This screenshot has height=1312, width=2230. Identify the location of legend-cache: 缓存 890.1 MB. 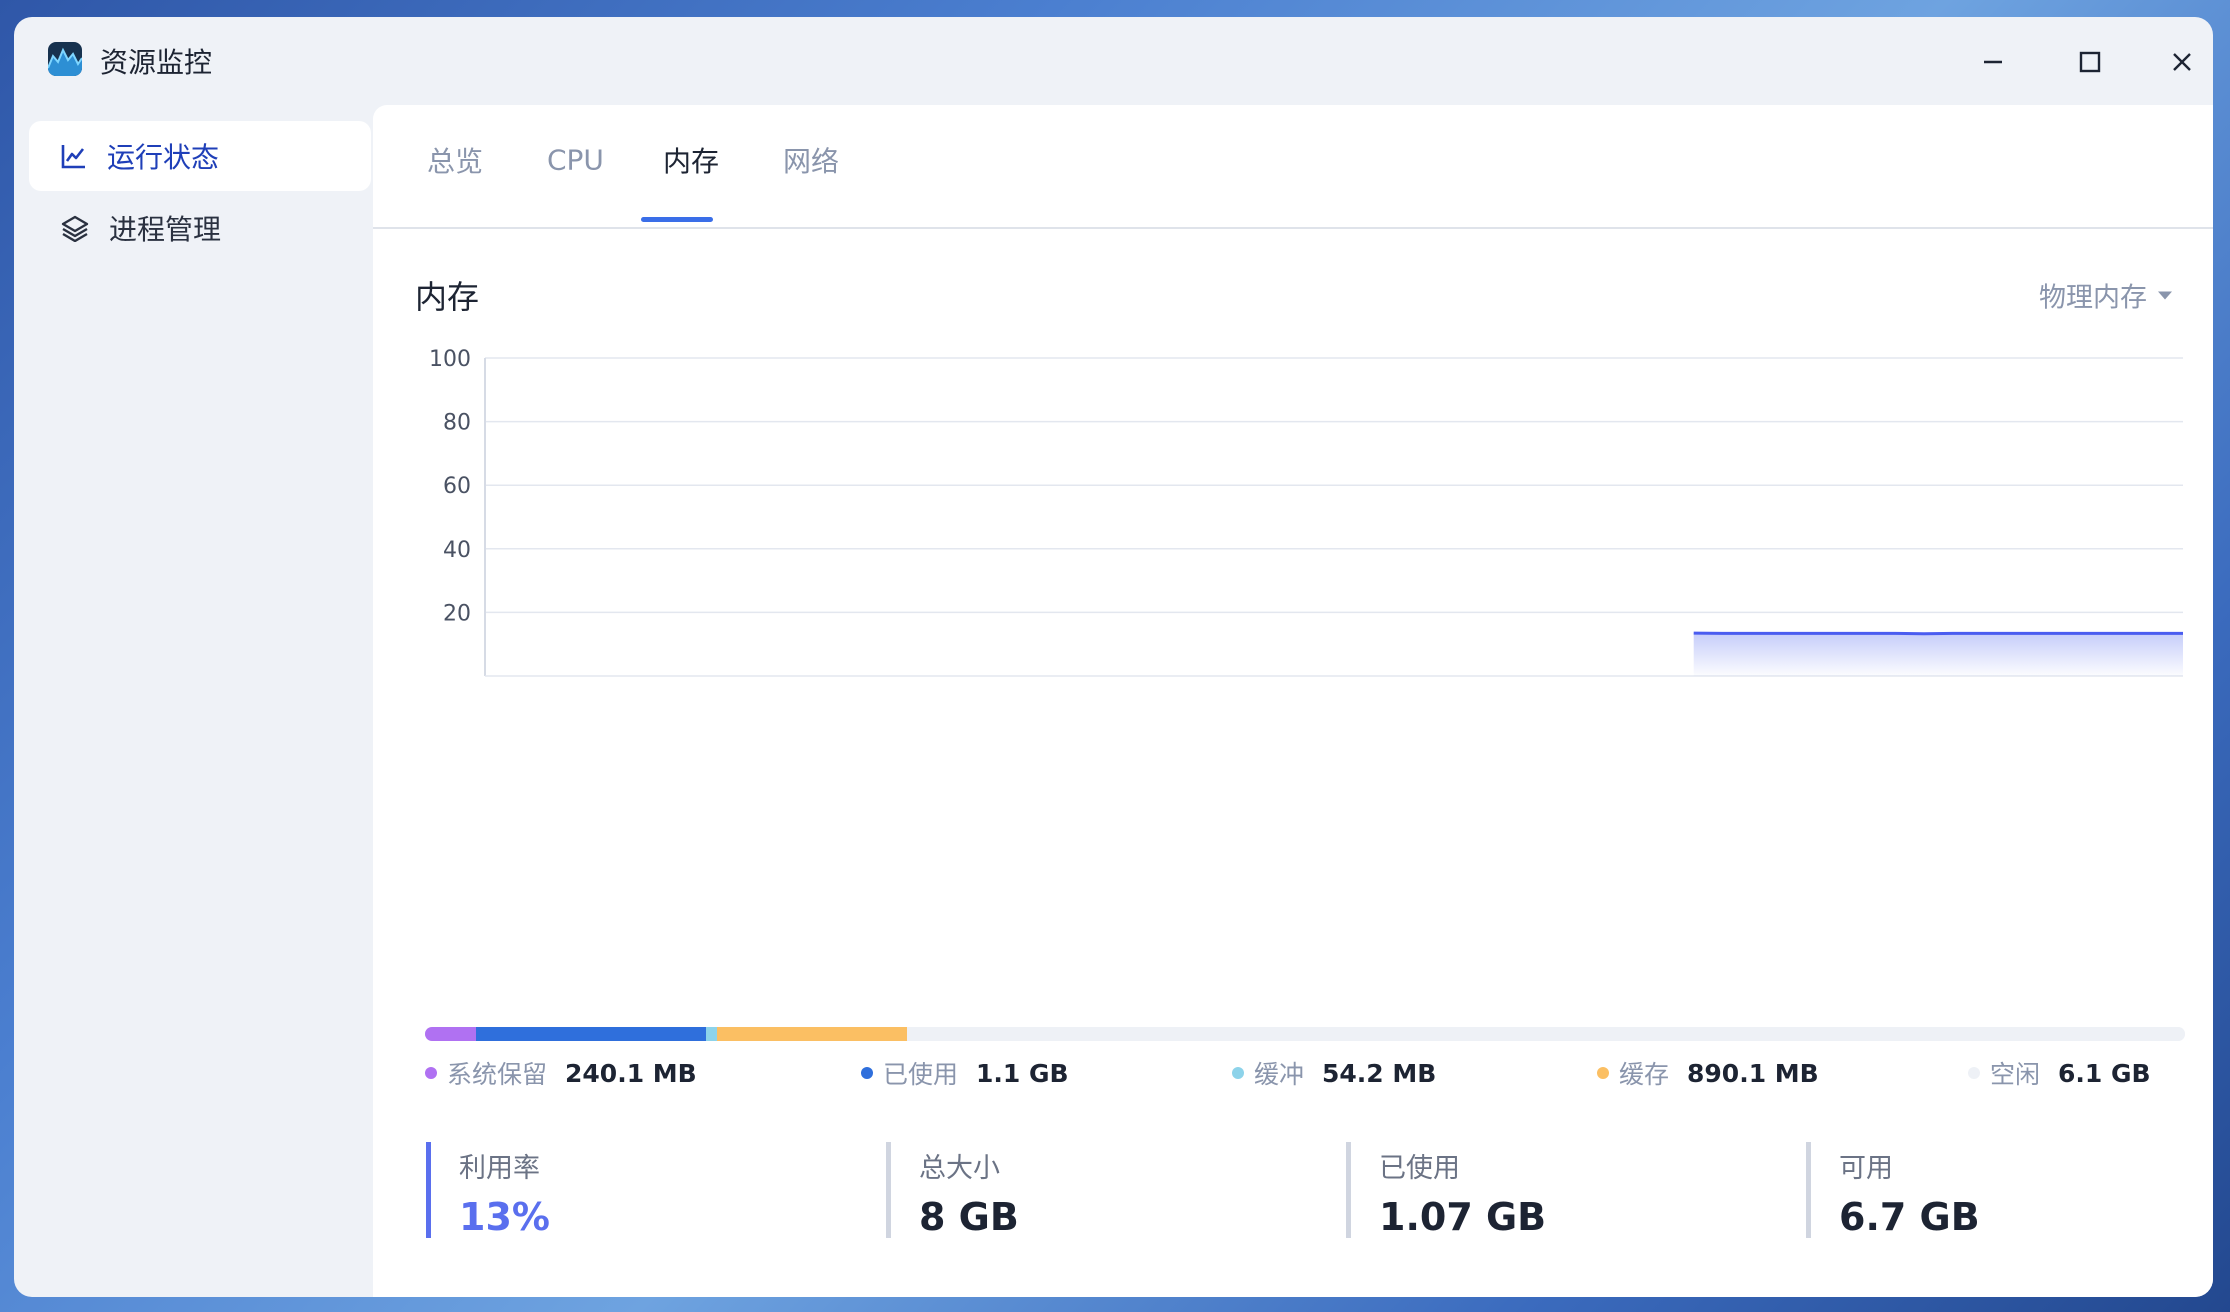
(1708, 1073).